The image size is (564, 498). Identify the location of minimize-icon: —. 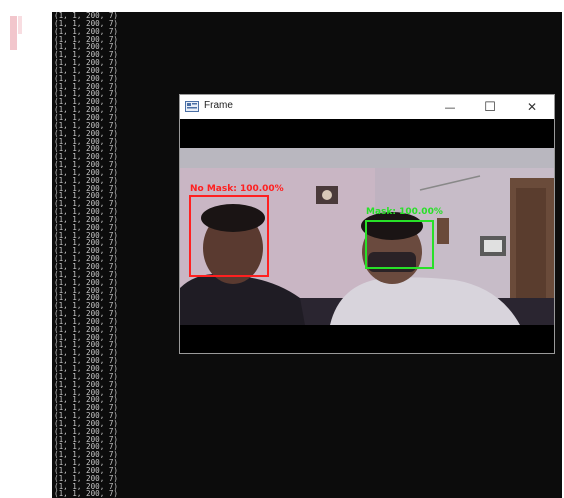
(450, 107).